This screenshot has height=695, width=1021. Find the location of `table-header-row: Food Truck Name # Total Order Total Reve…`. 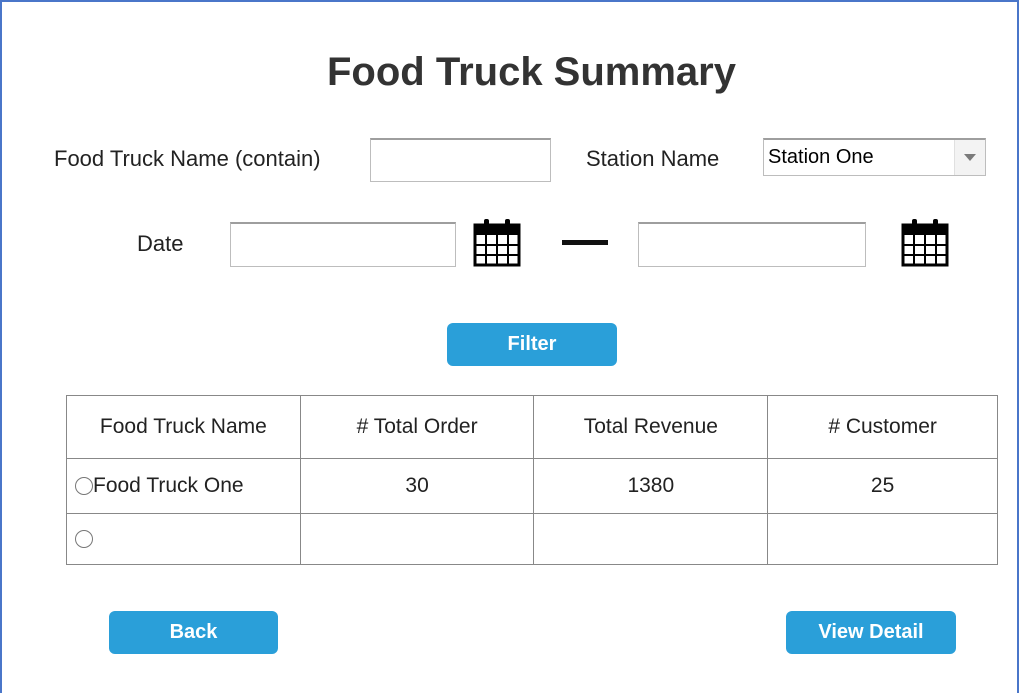

table-header-row: Food Truck Name # Total Order Total Reve… is located at coordinates (532, 427).